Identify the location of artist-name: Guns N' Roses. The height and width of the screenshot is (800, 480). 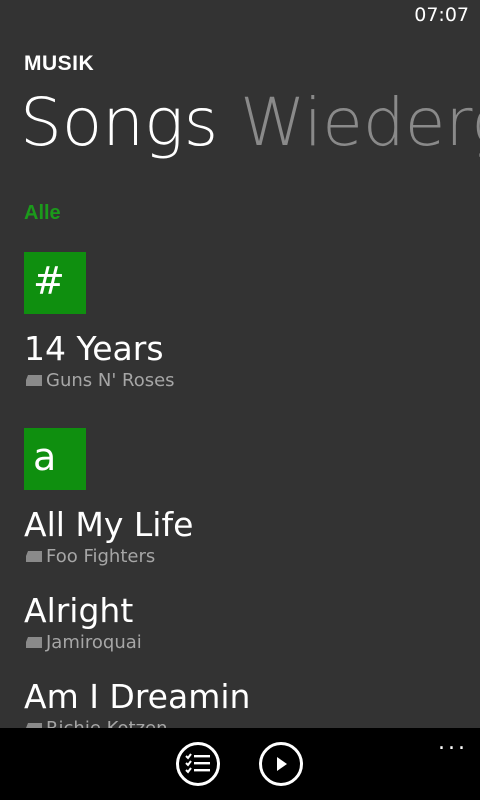
(110, 380).